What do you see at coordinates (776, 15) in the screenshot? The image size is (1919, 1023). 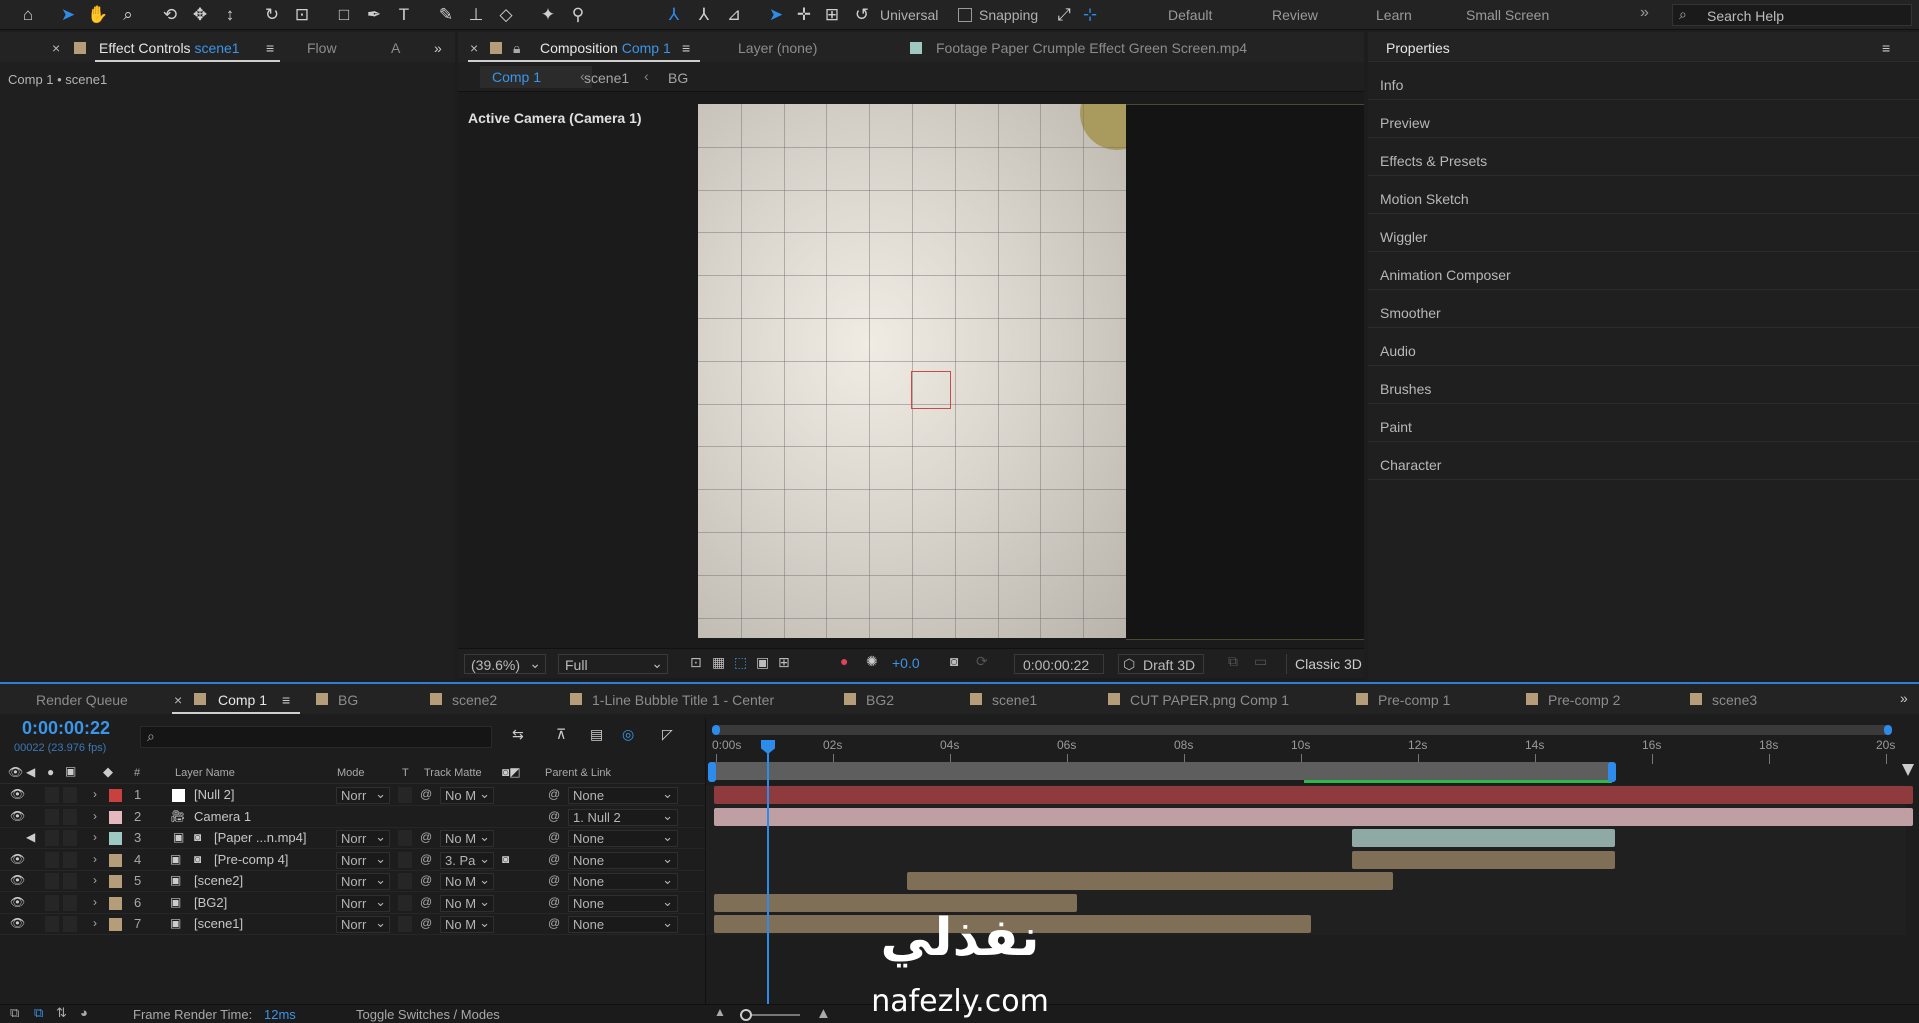 I see `selection-arrow-icon: ➤` at bounding box center [776, 15].